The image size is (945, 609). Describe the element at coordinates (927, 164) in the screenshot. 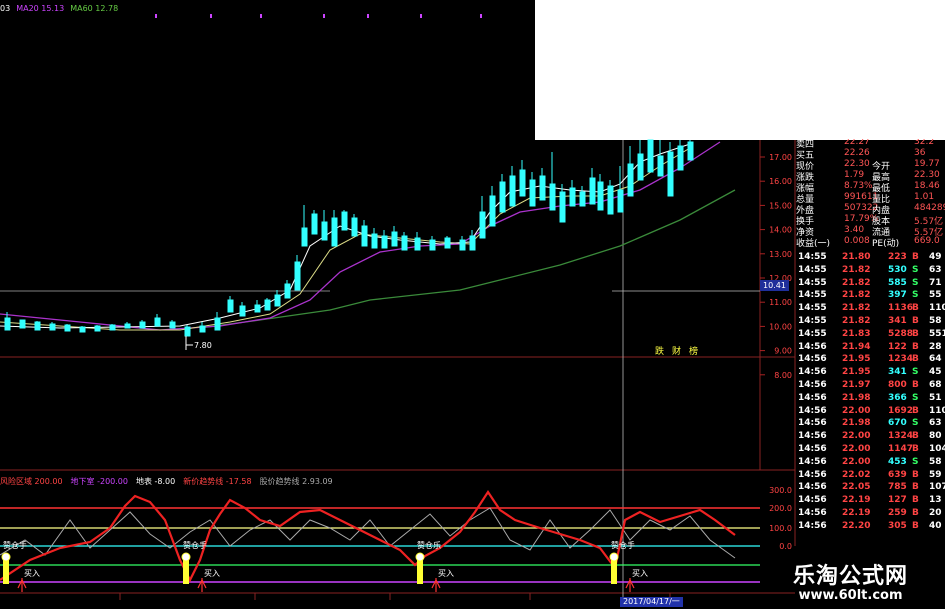

I see `quote-cell: 19.77` at that location.